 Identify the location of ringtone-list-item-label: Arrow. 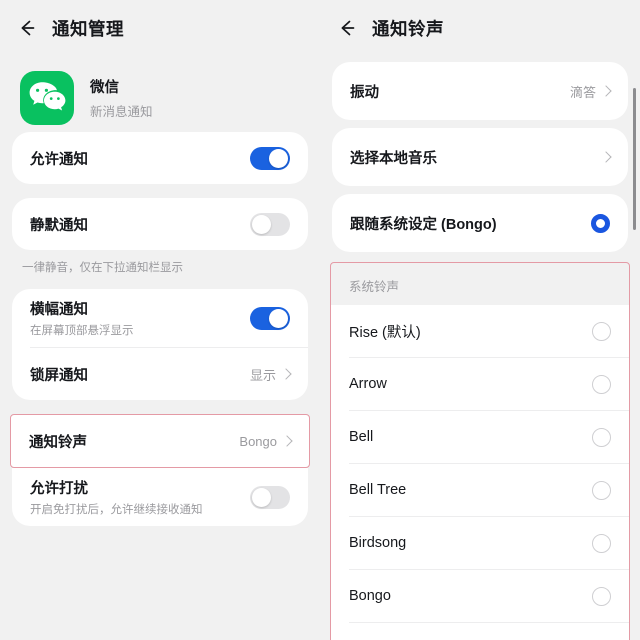
(368, 384).